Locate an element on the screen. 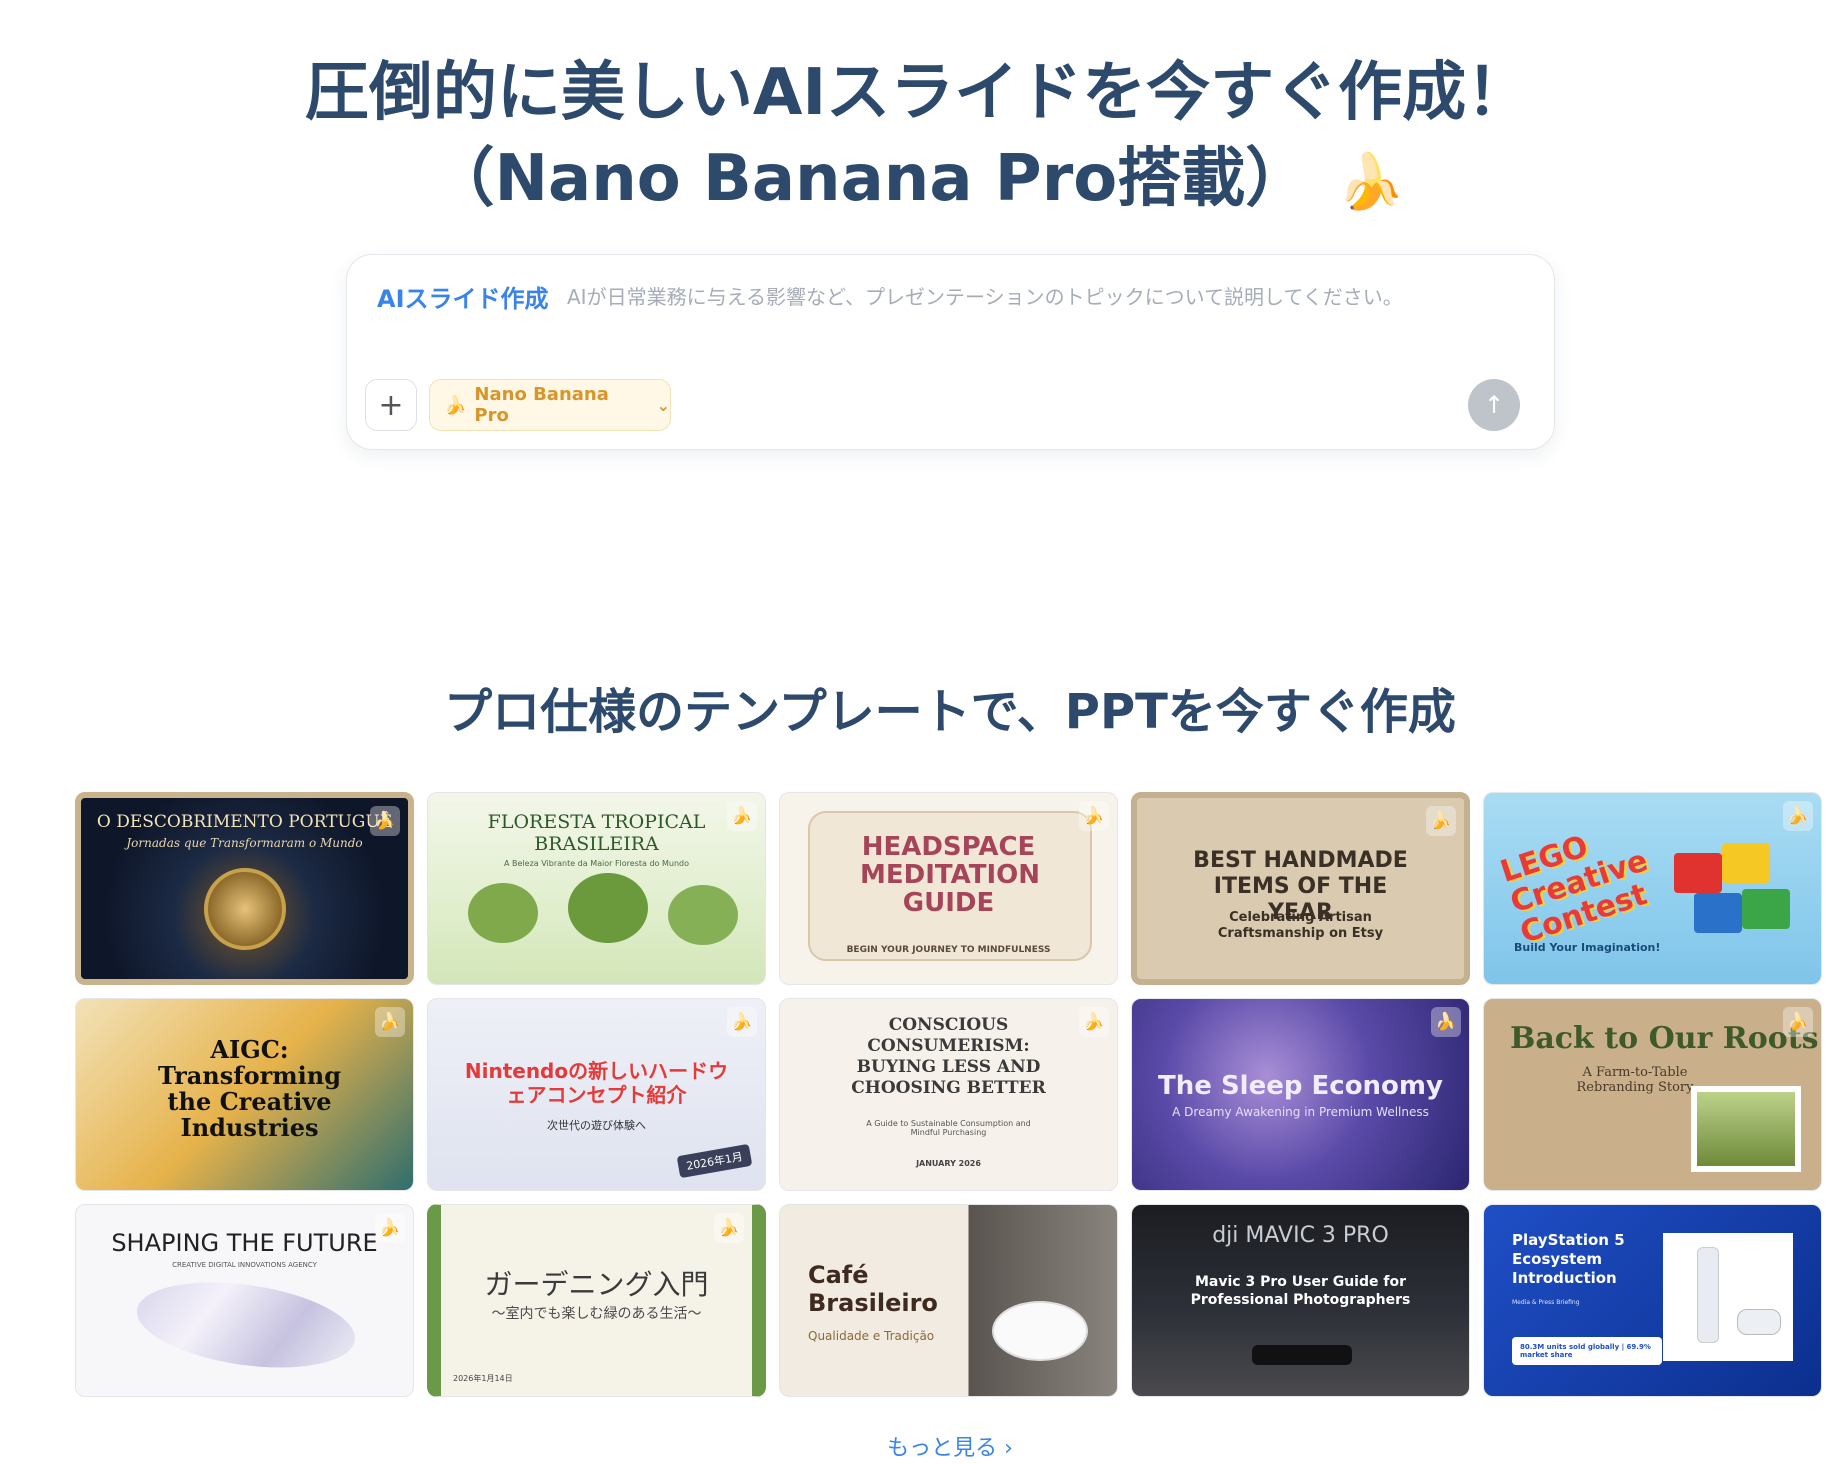 The height and width of the screenshot is (1464, 1835). hero-title-line2: （Nano Banana Pro搭載） 🍌 is located at coordinates (917, 180).